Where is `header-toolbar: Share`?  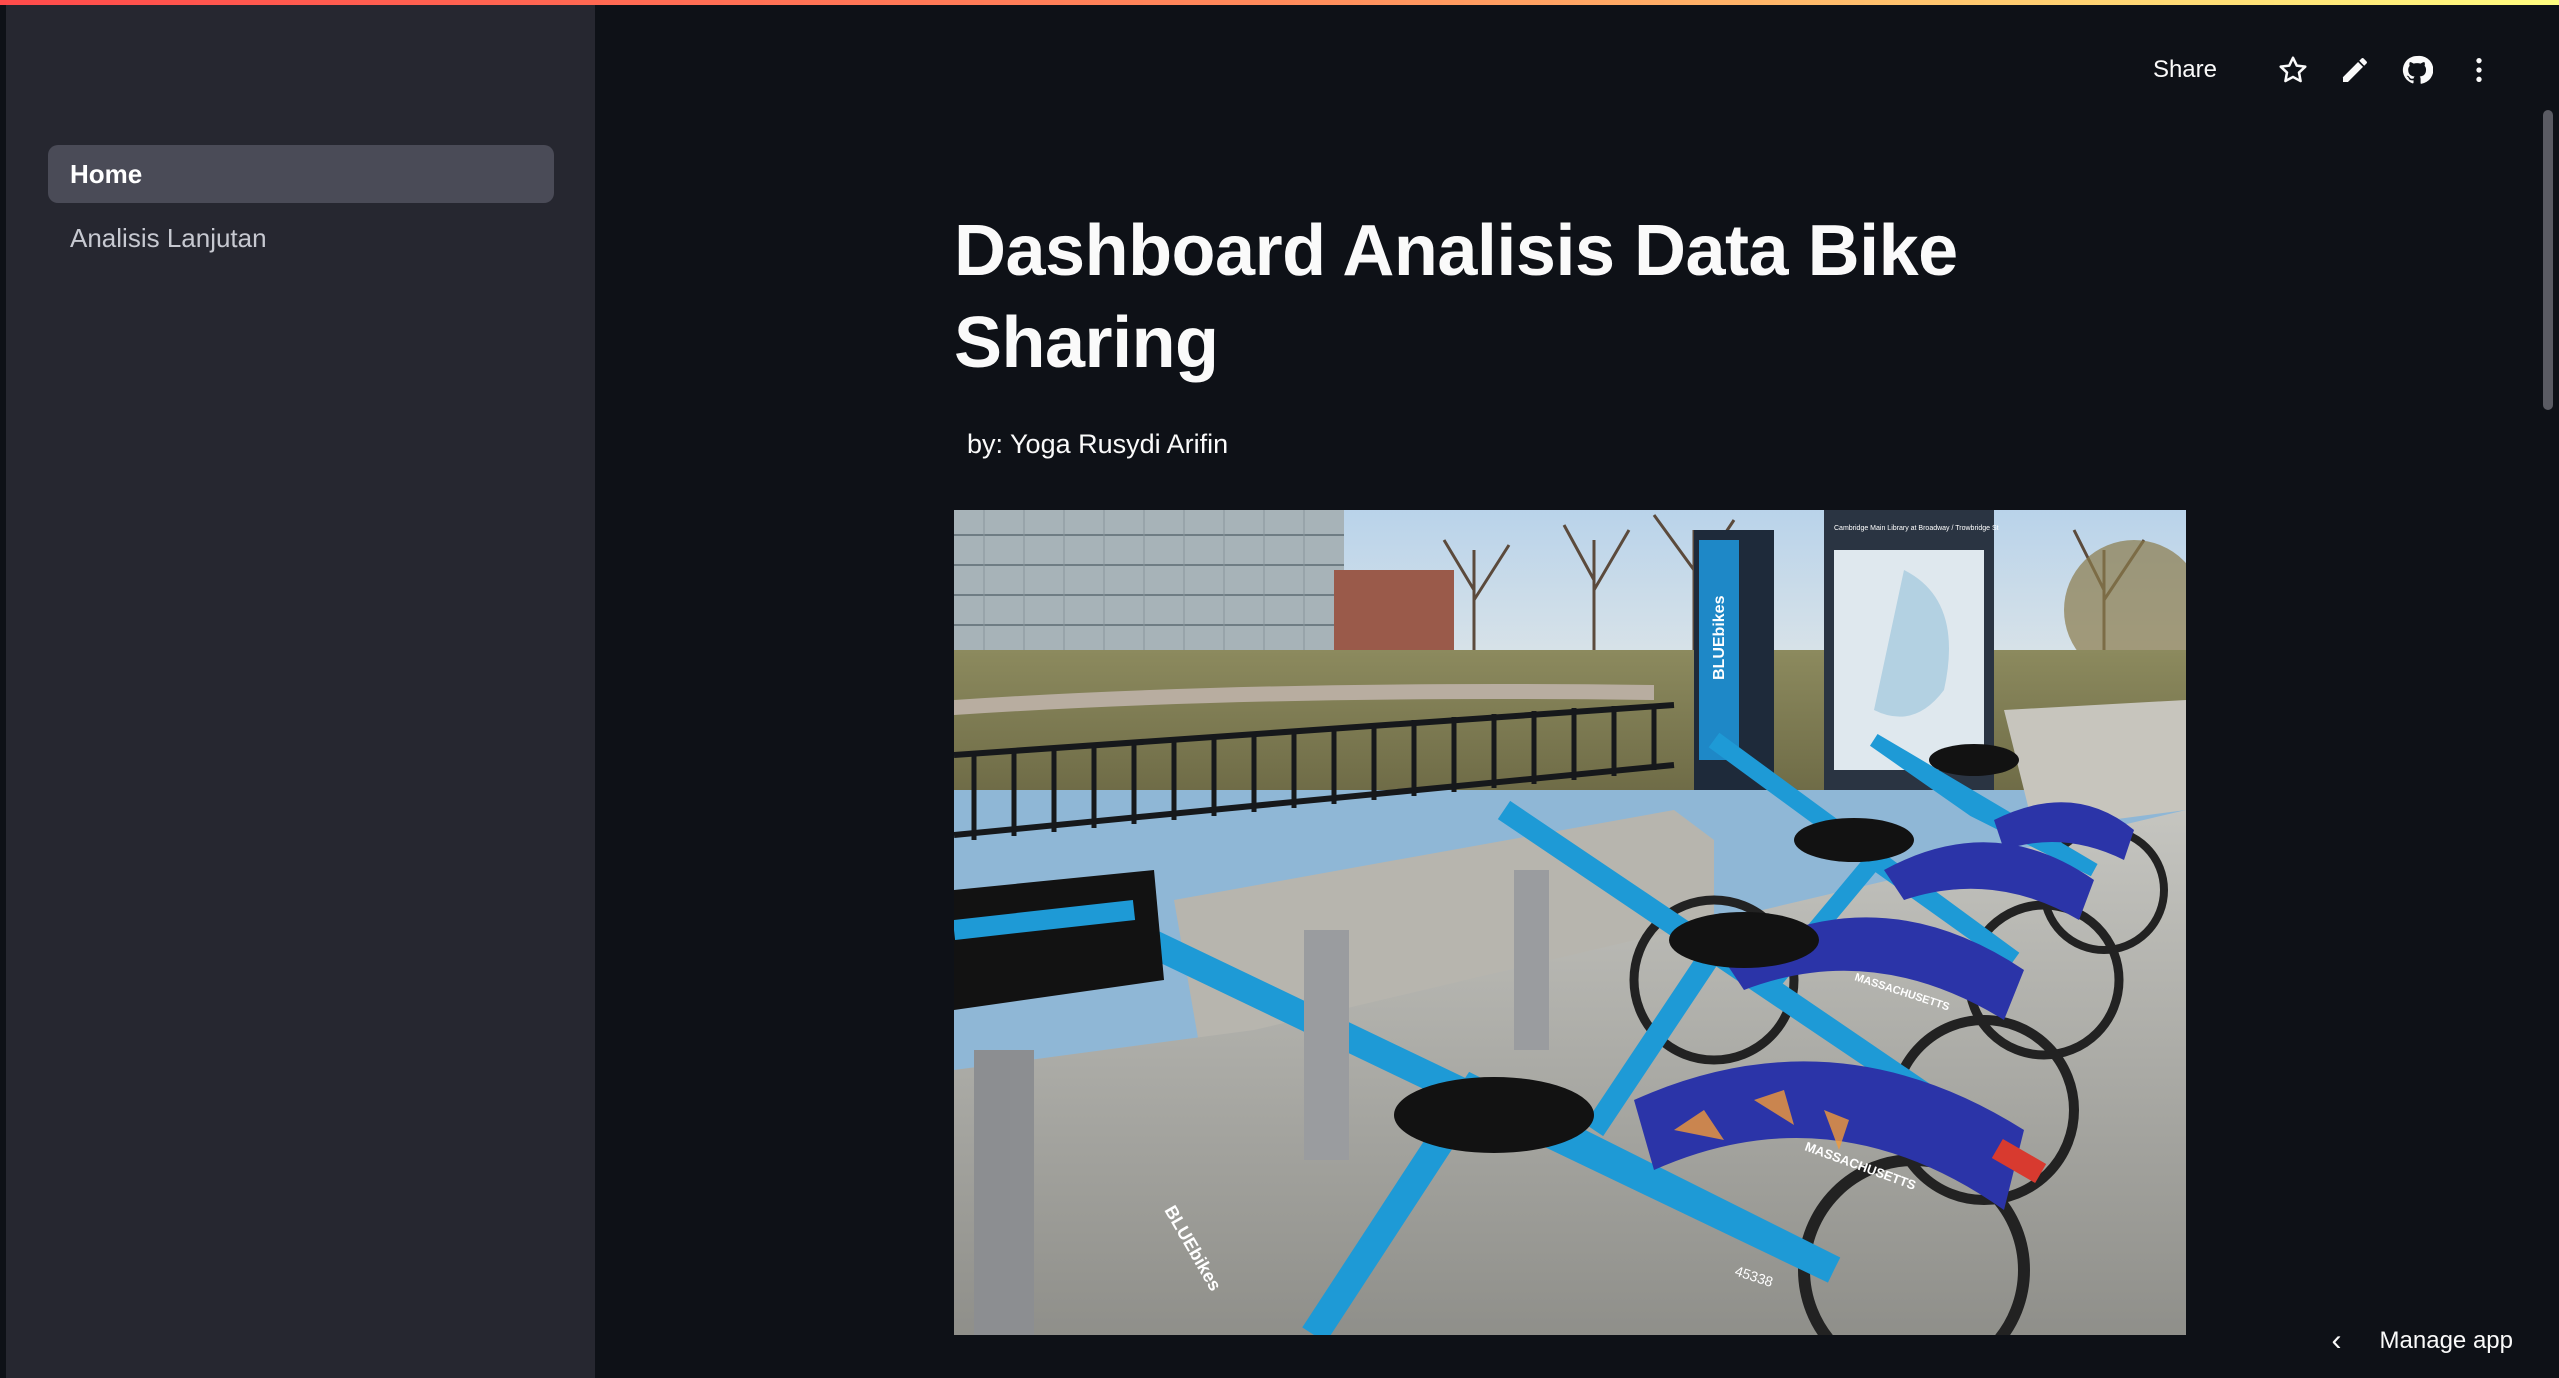 header-toolbar: Share is located at coordinates (2326, 70).